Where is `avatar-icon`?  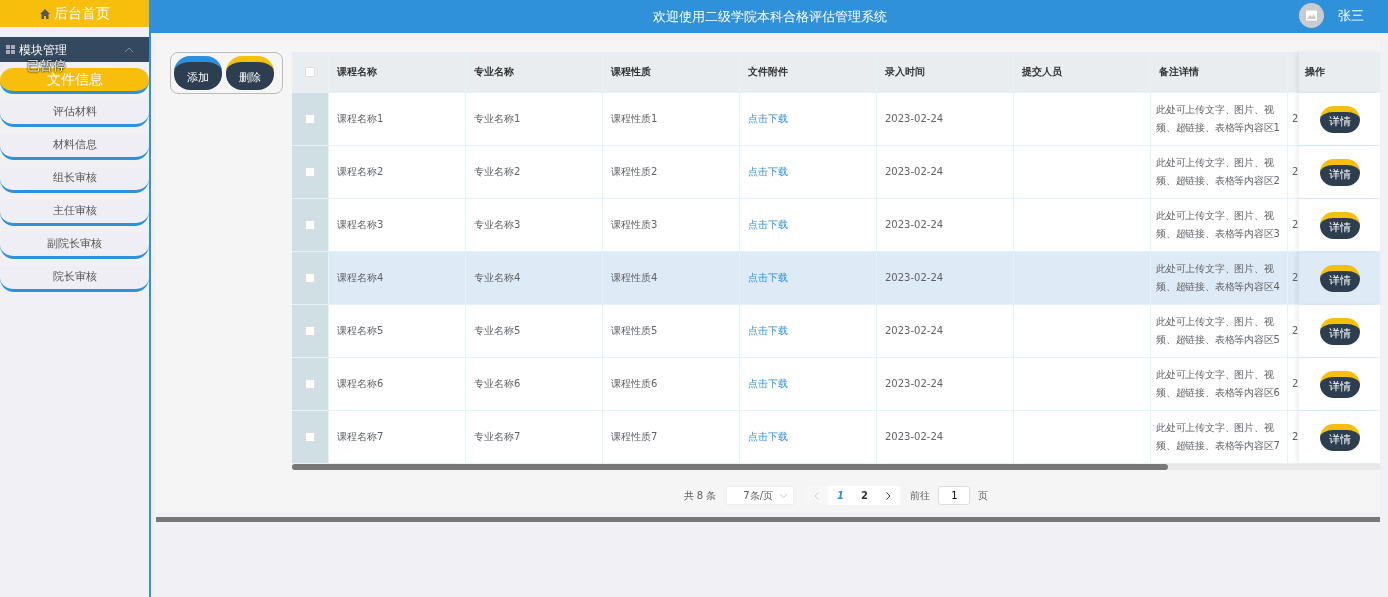
avatar-icon is located at coordinates (1311, 15).